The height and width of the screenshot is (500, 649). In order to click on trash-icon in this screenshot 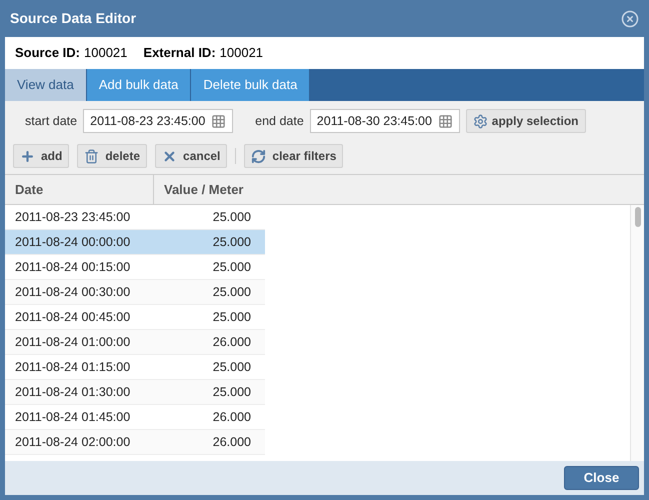, I will do `click(92, 156)`.